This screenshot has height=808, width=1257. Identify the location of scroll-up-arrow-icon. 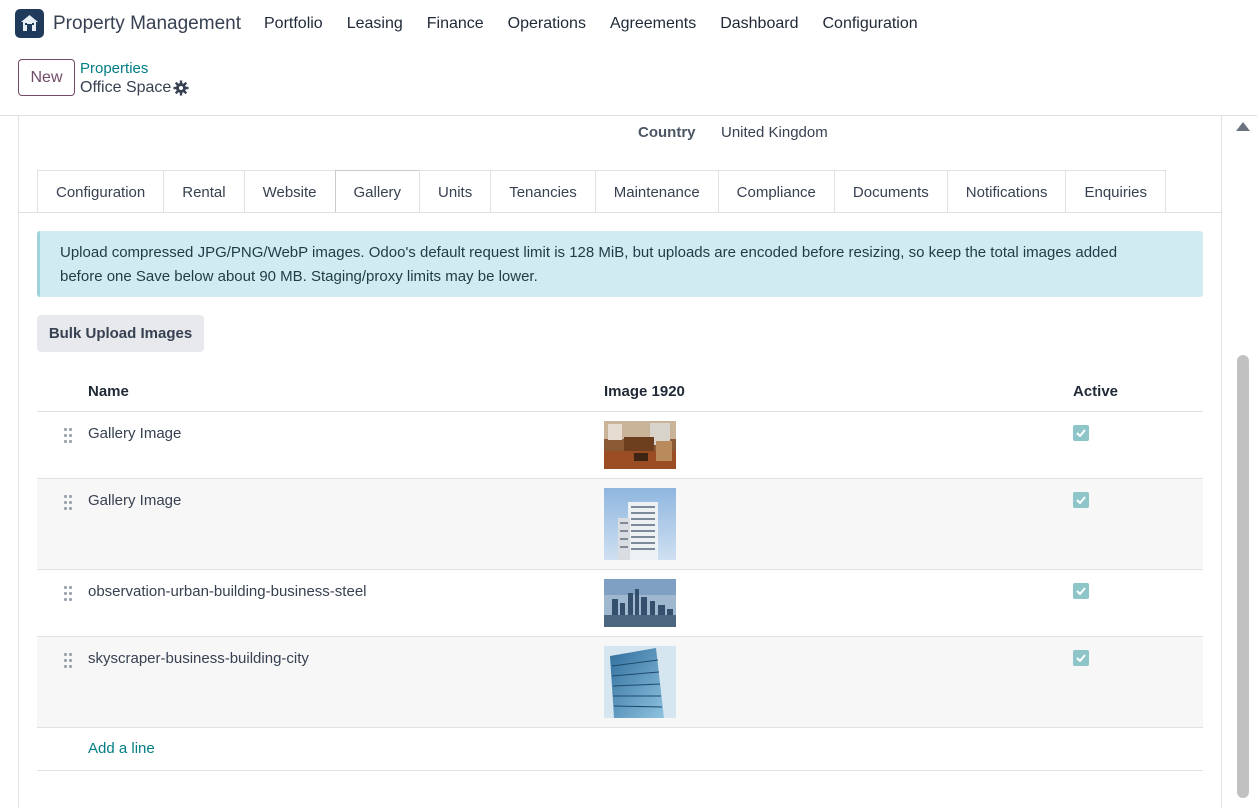
(1243, 126).